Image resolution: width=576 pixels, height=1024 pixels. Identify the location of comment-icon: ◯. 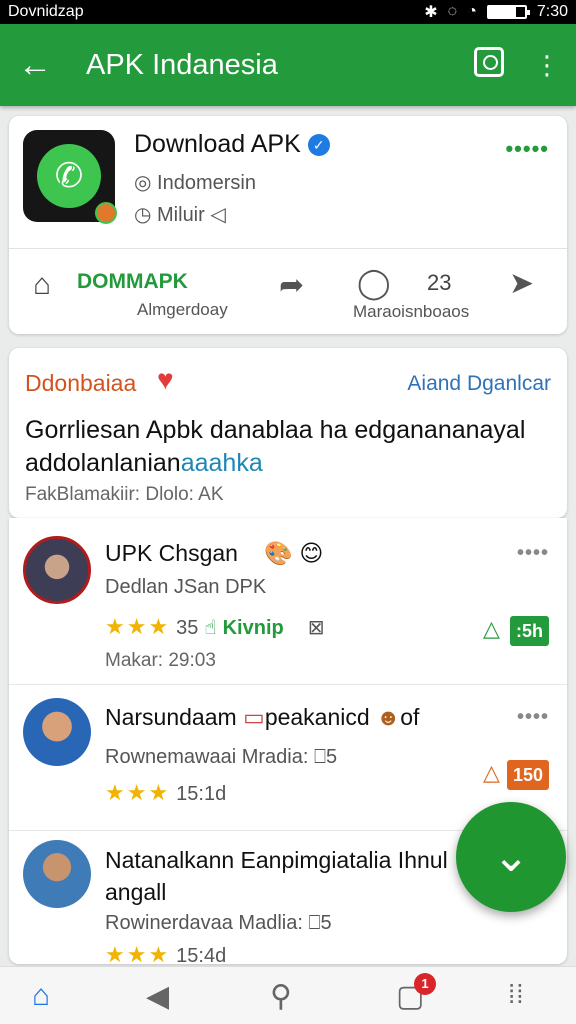
(374, 283).